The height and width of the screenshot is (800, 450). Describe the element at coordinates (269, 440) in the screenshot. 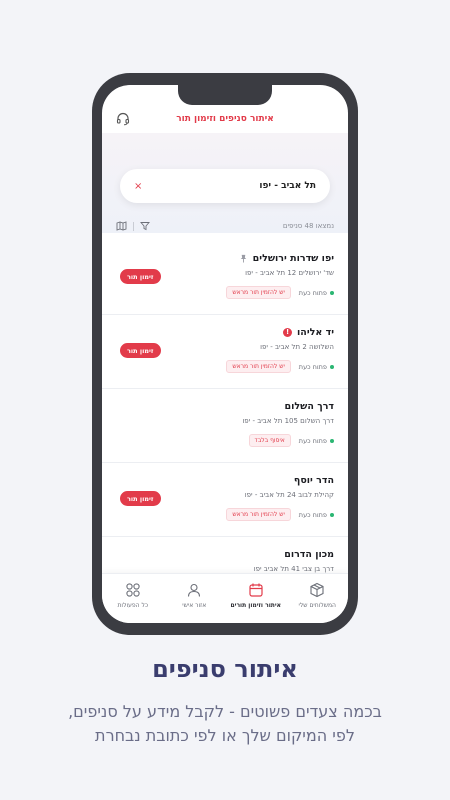

I see `pickup-only-tag: איסוף בלבד` at that location.